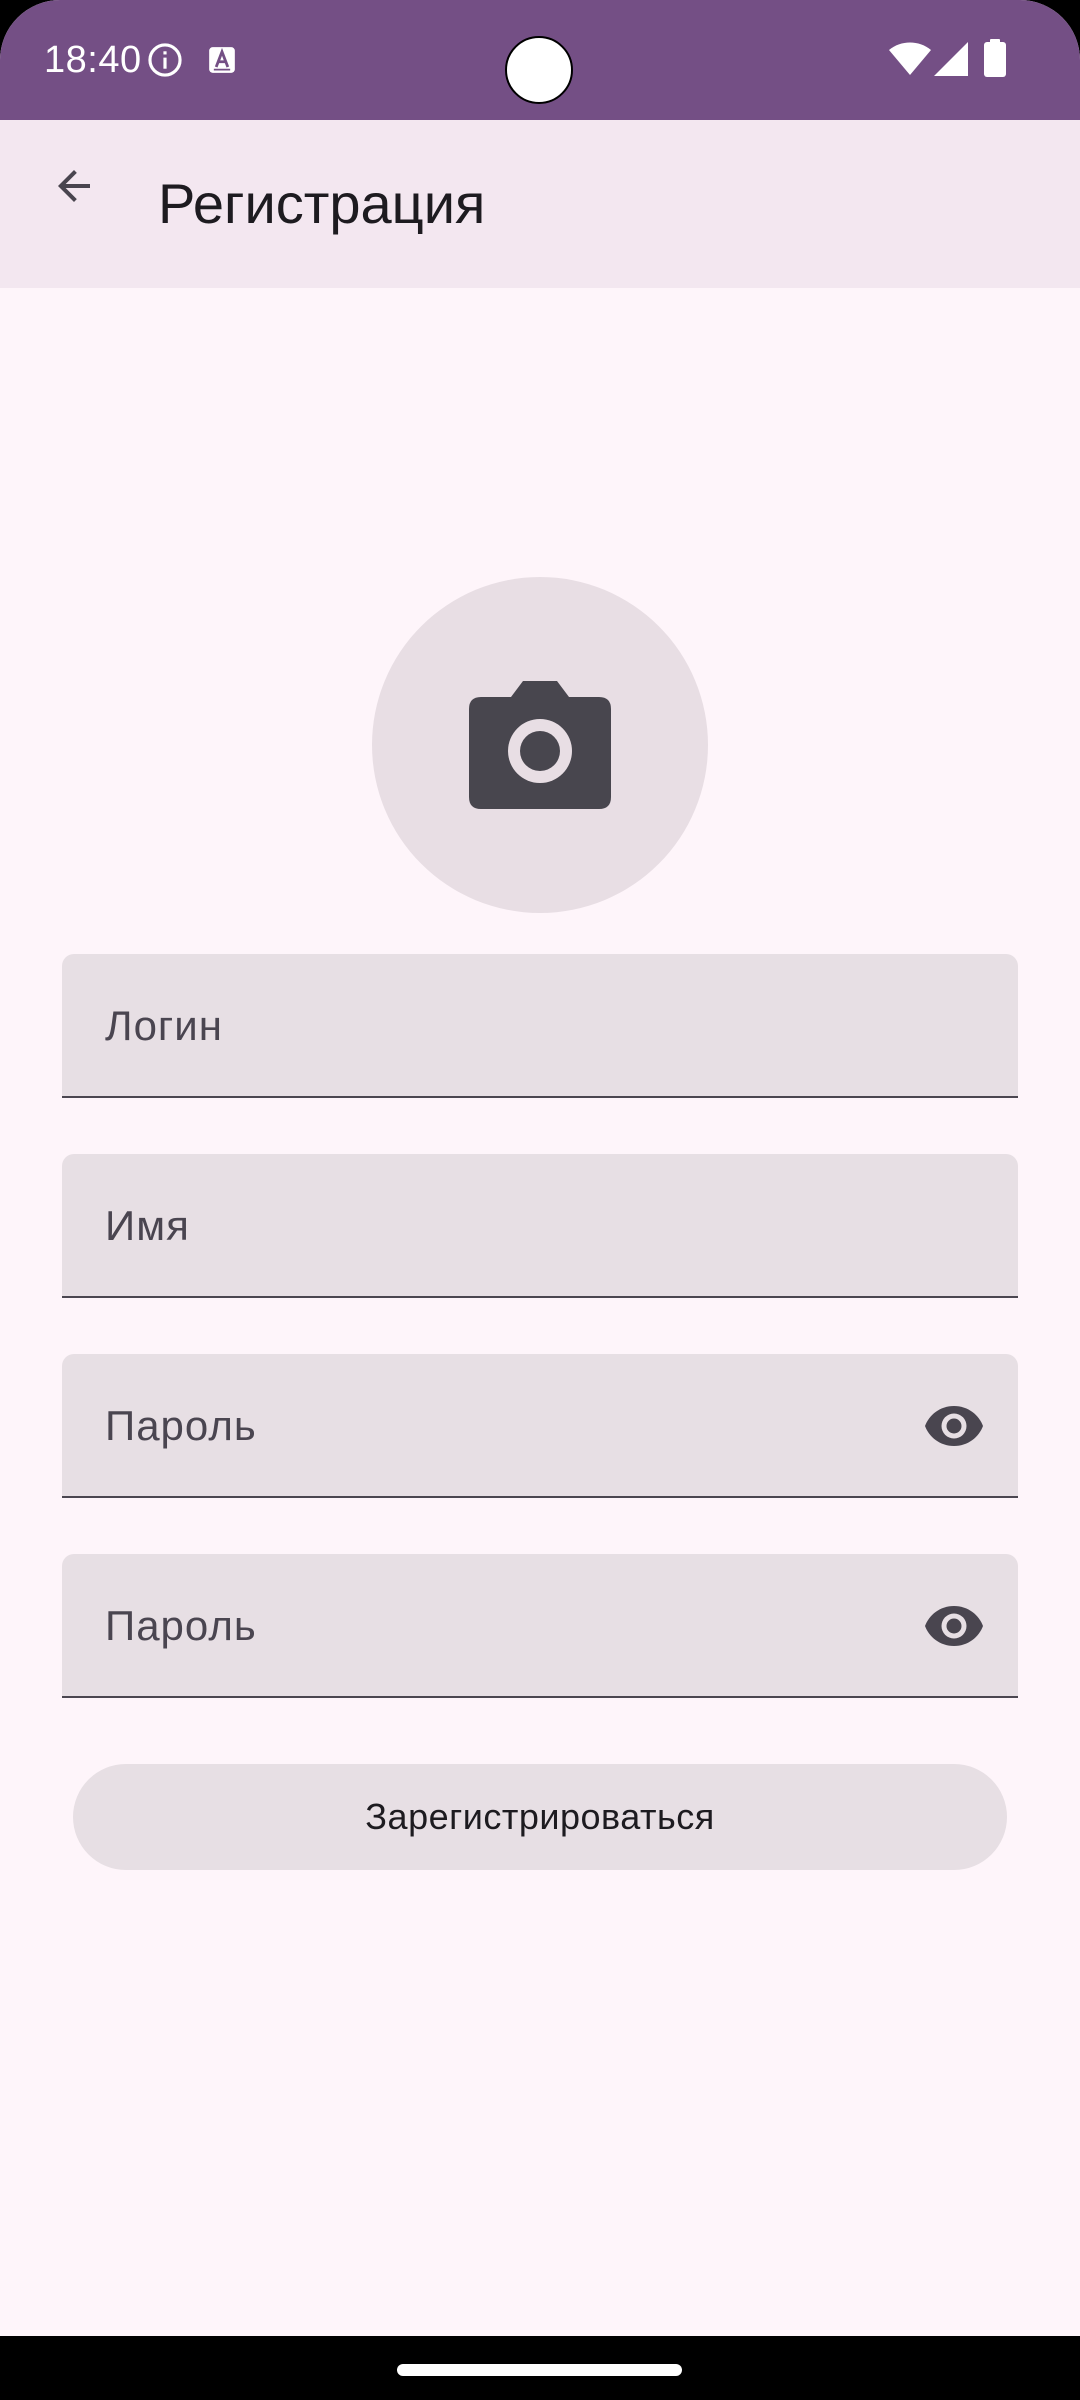 The image size is (1080, 2400). I want to click on info-icon, so click(165, 60).